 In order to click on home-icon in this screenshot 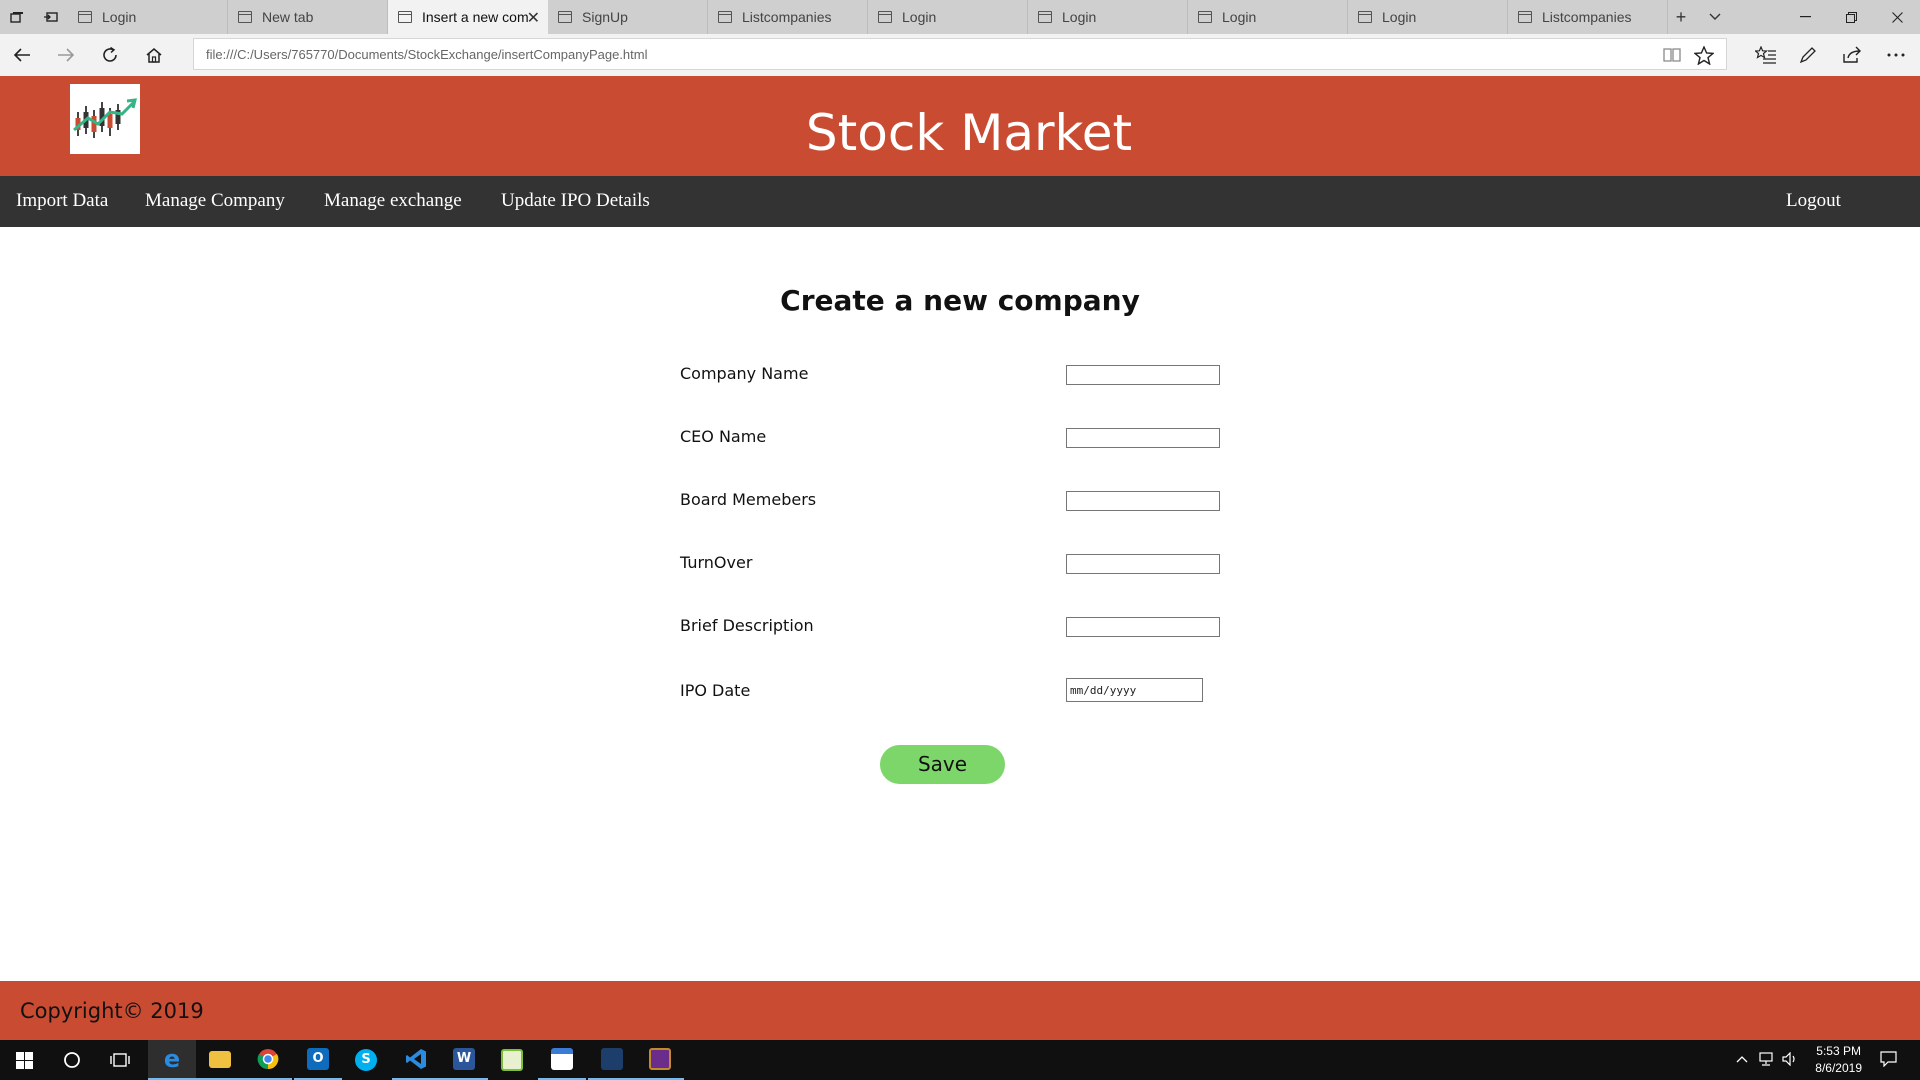, I will do `click(154, 55)`.